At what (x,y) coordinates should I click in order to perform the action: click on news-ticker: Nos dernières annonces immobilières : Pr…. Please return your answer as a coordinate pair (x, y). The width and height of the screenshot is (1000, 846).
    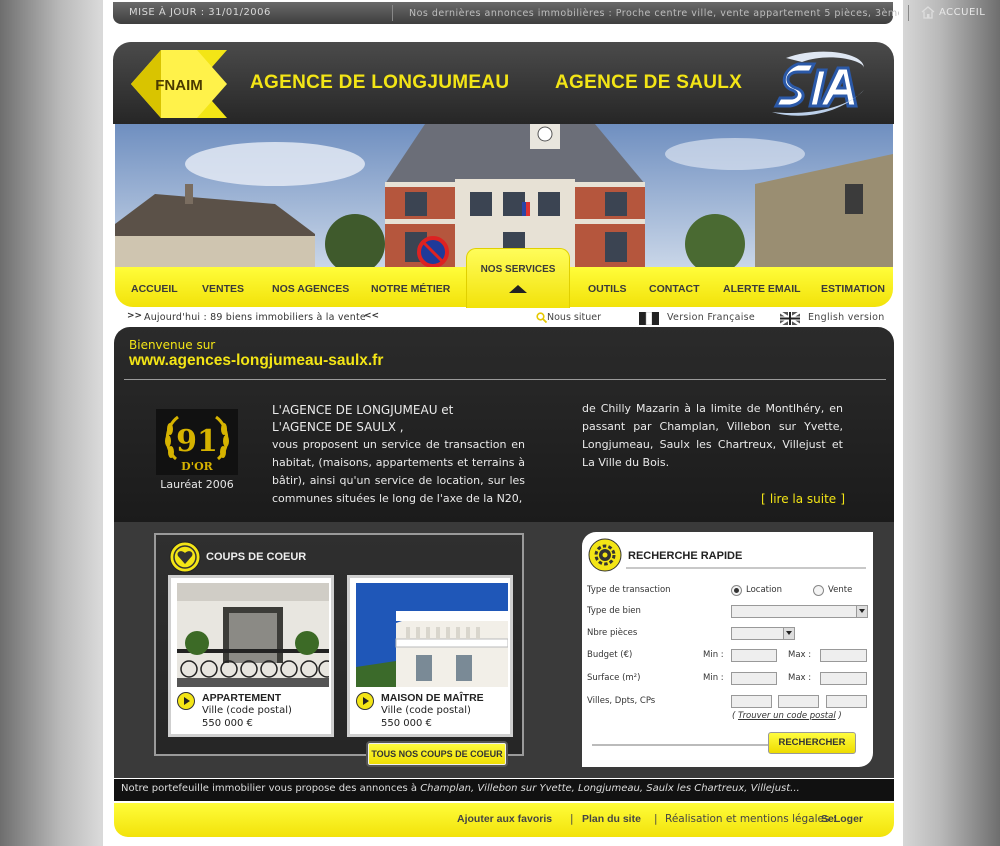
    Looking at the image, I should click on (654, 13).